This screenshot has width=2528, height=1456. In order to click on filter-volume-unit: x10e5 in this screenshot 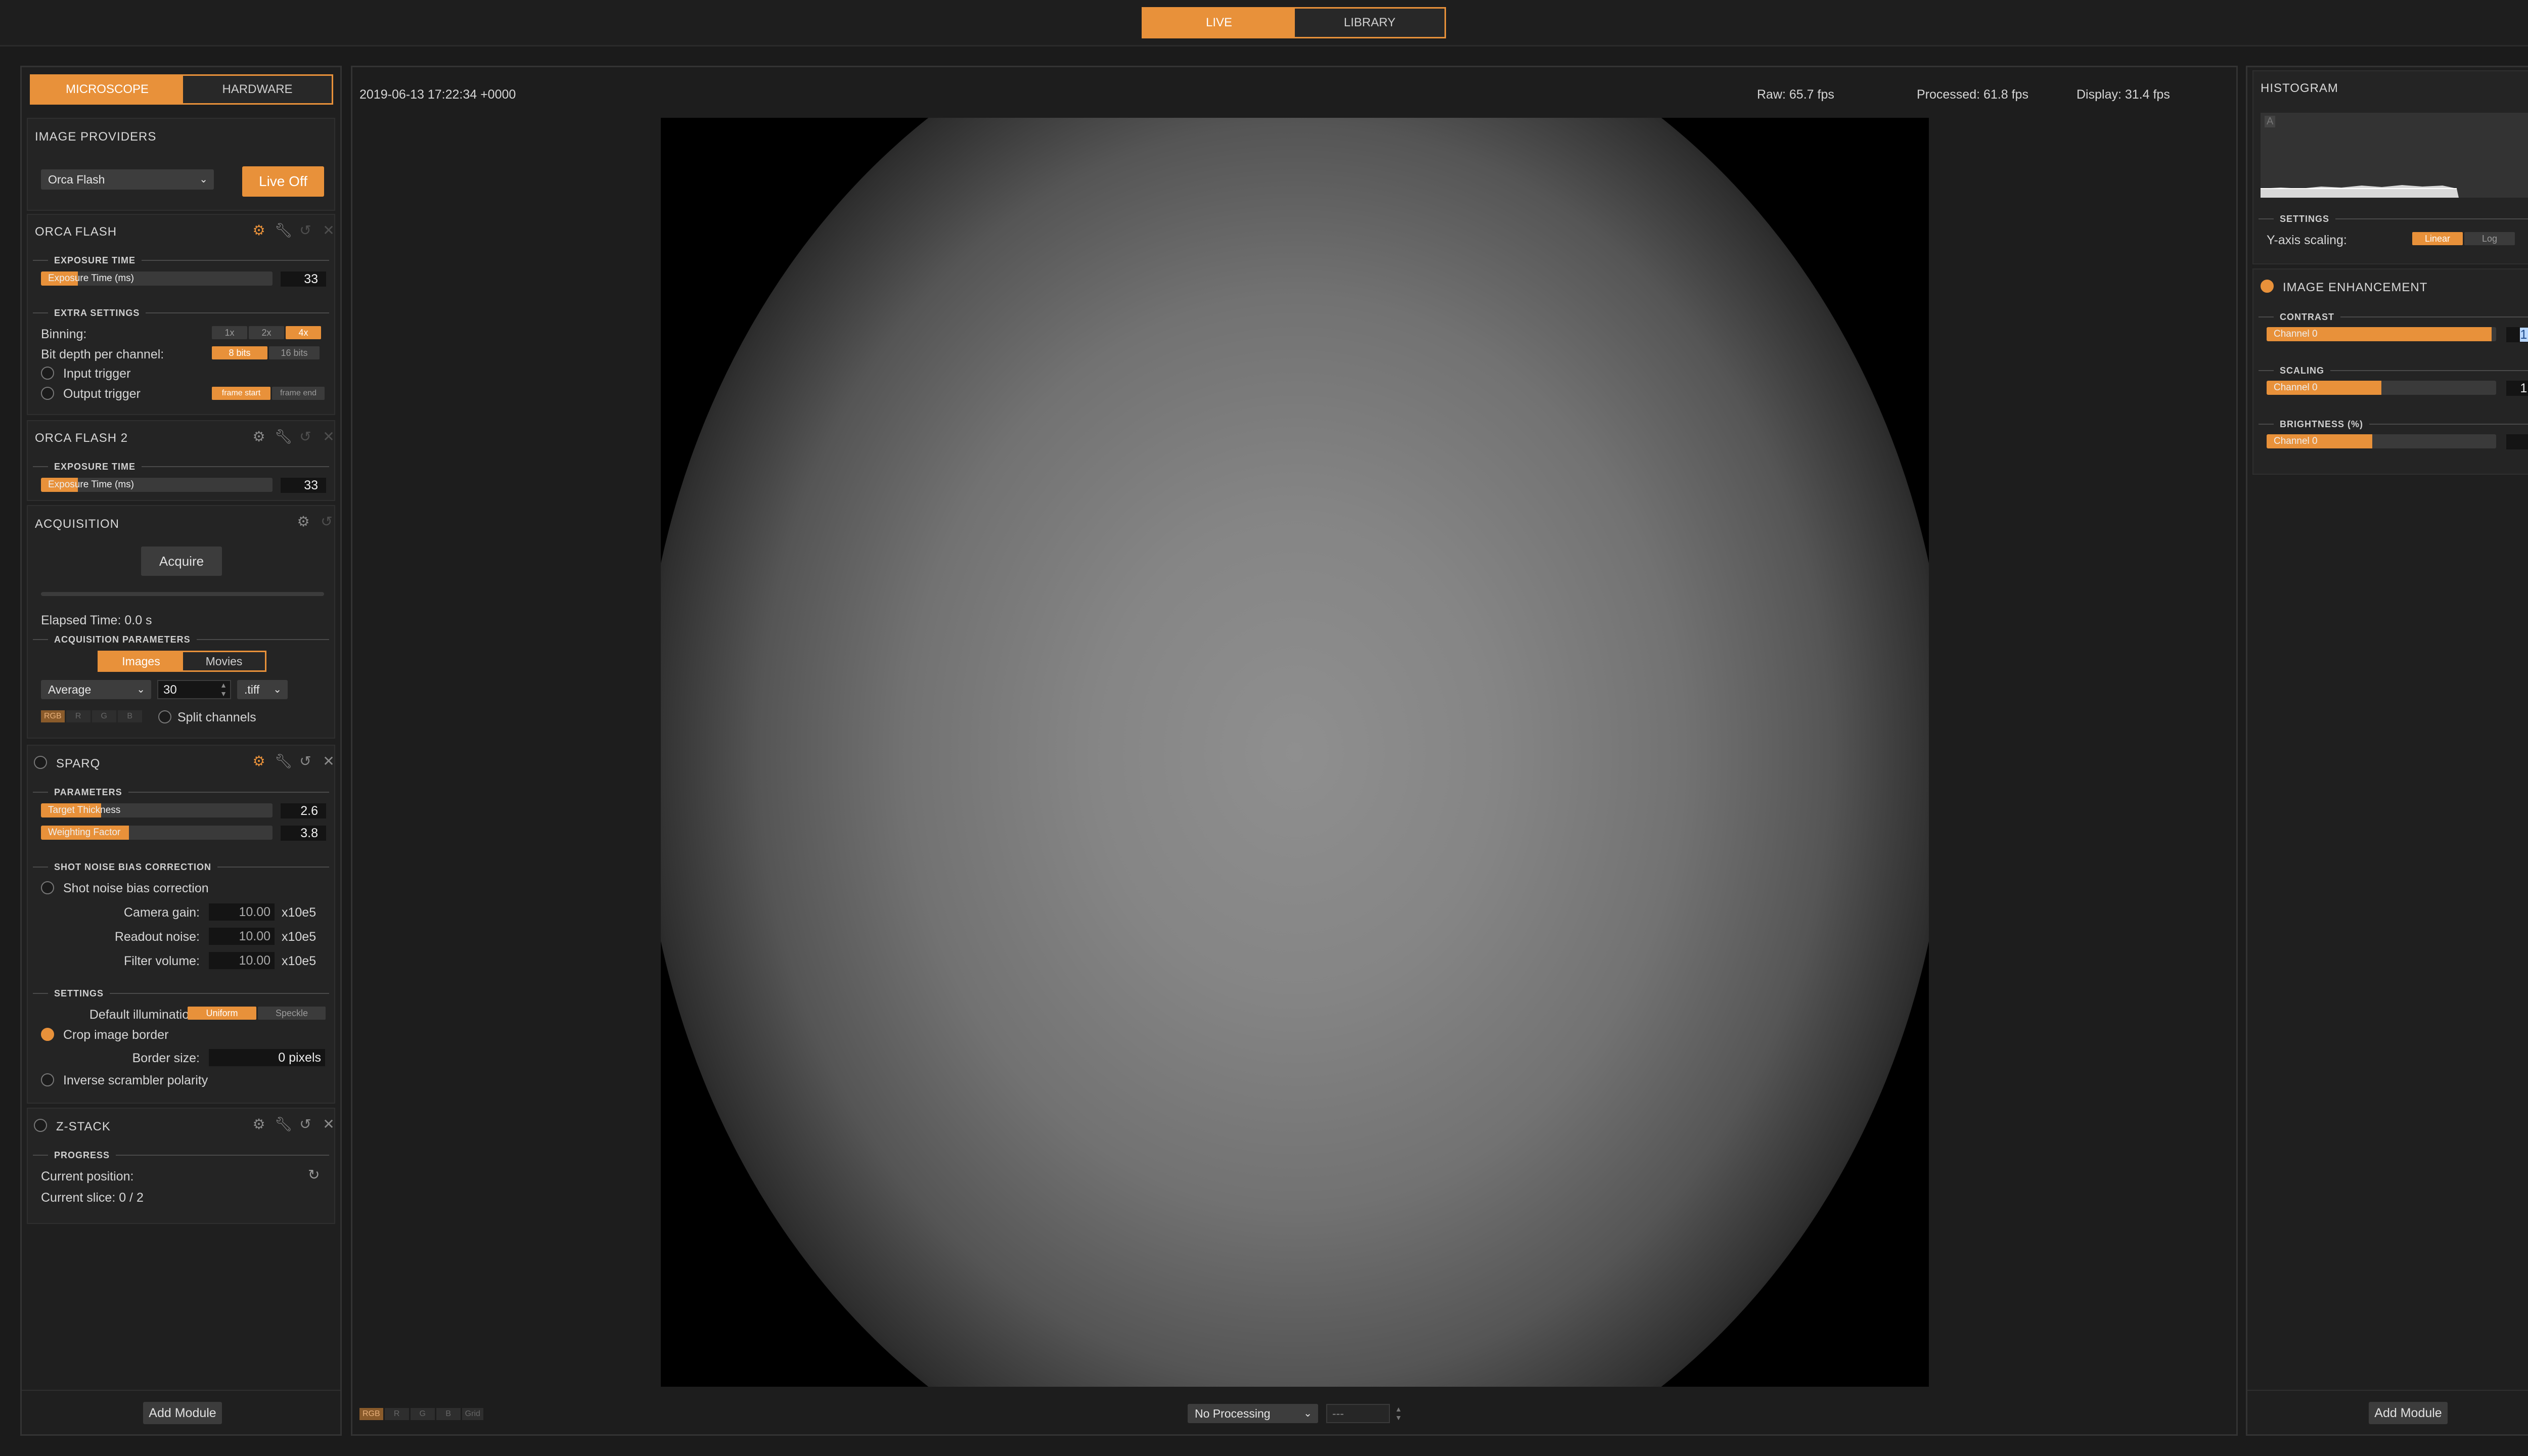, I will do `click(300, 961)`.